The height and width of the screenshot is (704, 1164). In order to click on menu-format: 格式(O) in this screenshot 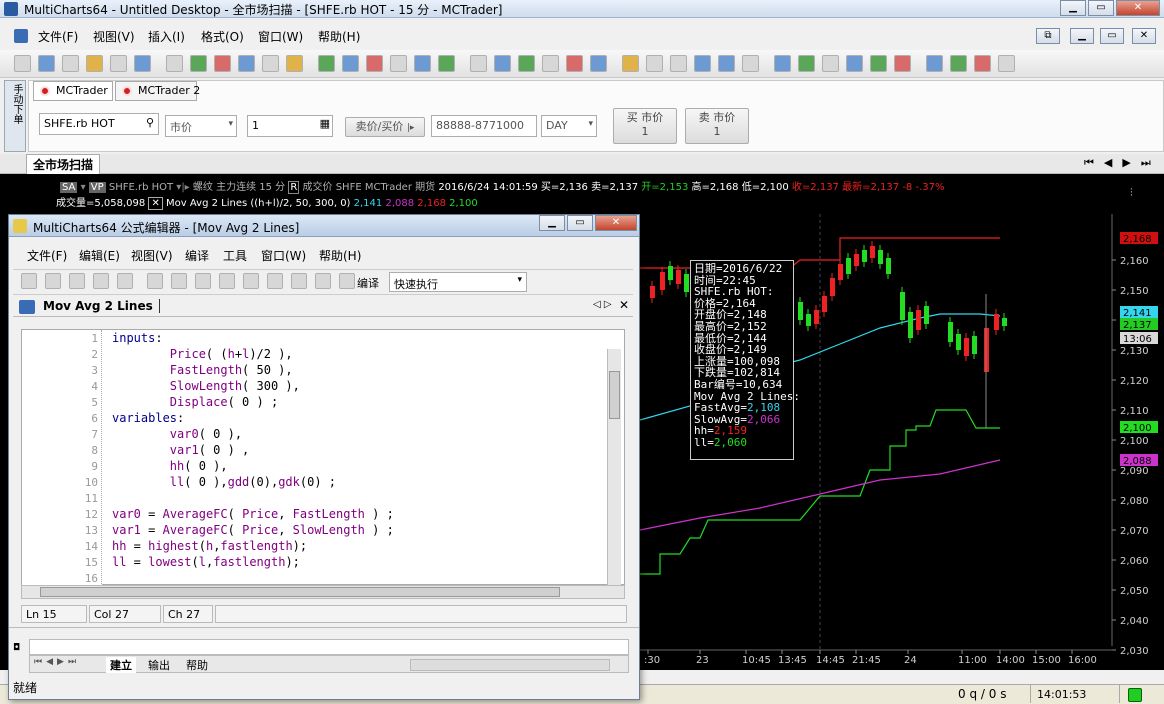, I will do `click(222, 36)`.